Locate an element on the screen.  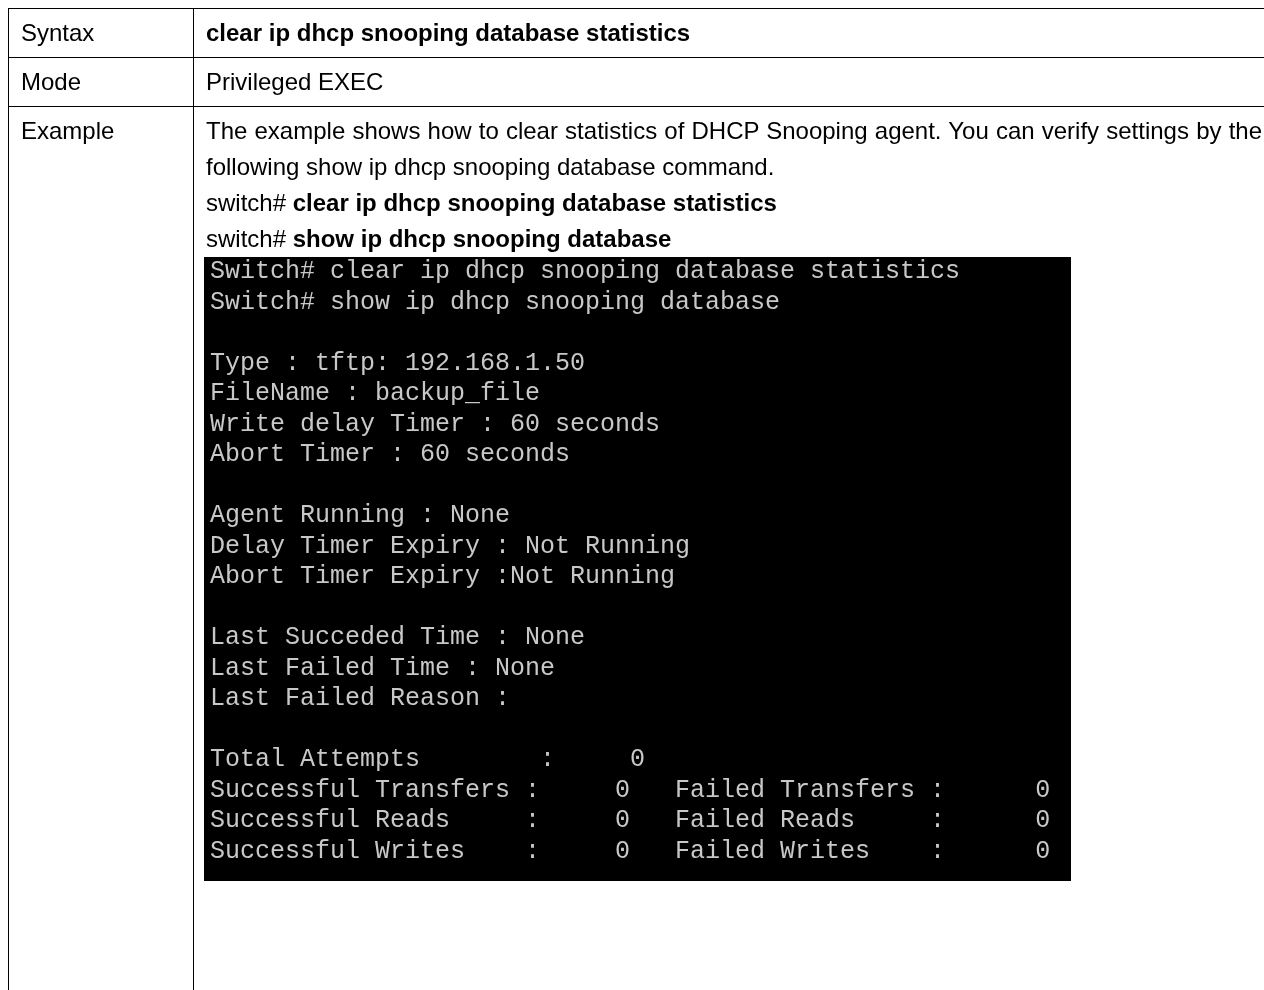
terminal-line: Successful Reads : 0 Failed Reads : 0 is located at coordinates (630, 821).